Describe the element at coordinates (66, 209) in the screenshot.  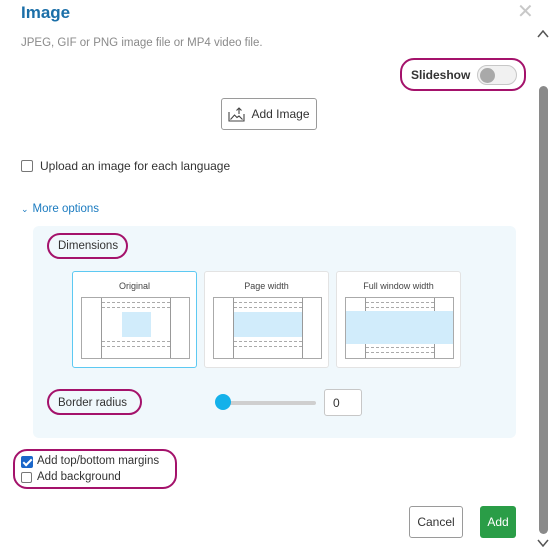
I see `more-options-label: More options` at that location.